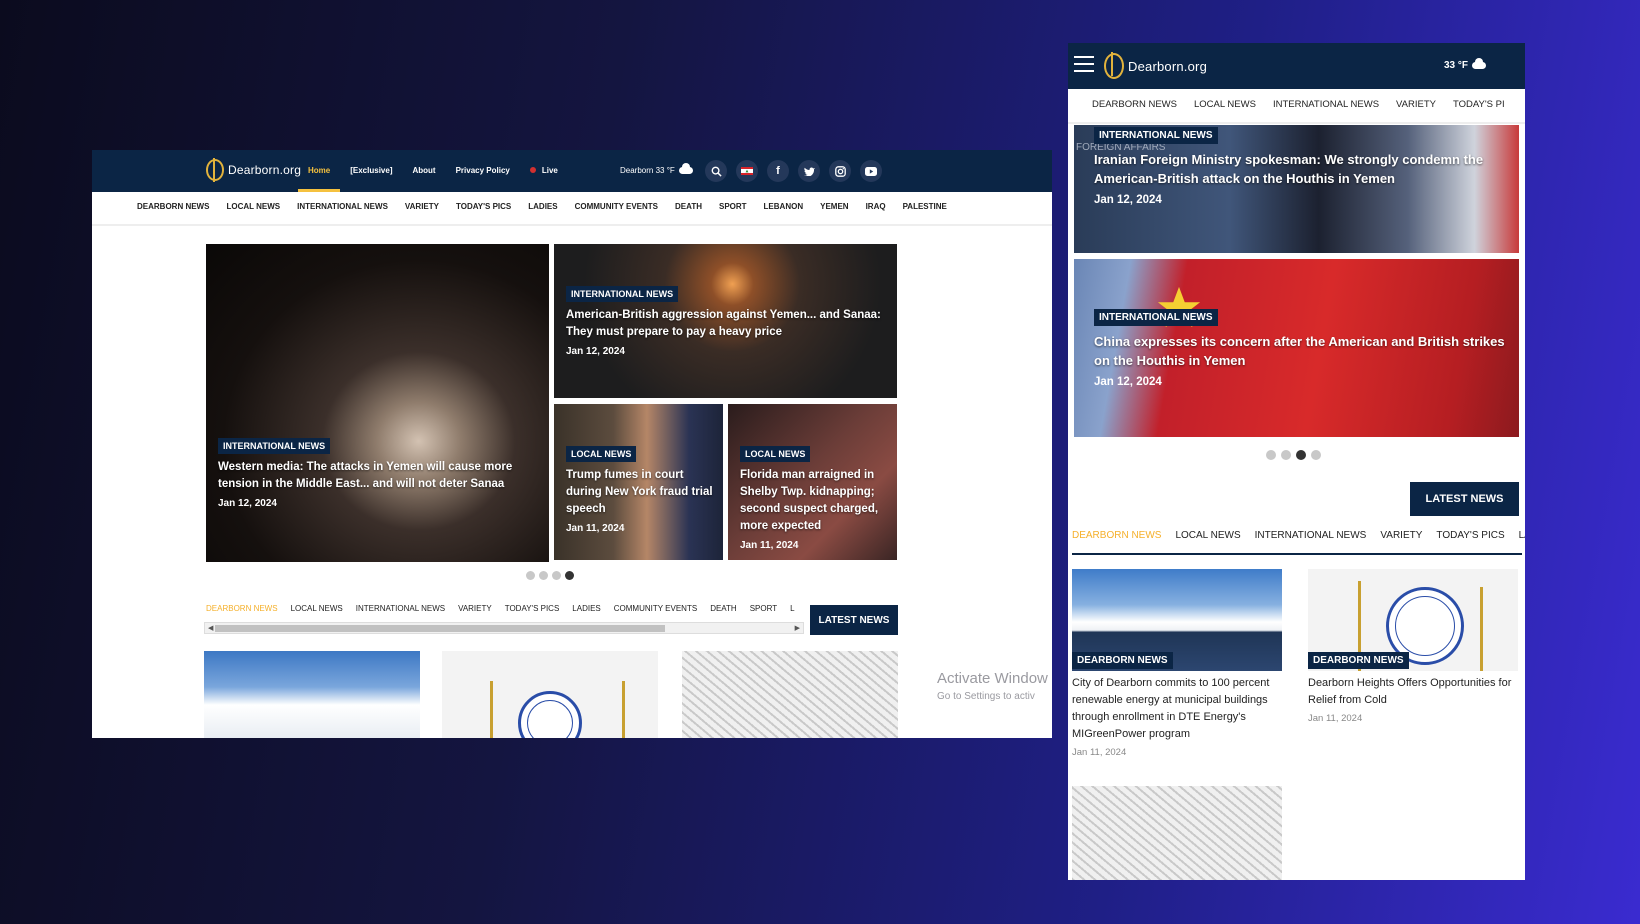 The image size is (1640, 924). I want to click on hamburger-menu-icon, so click(1084, 65).